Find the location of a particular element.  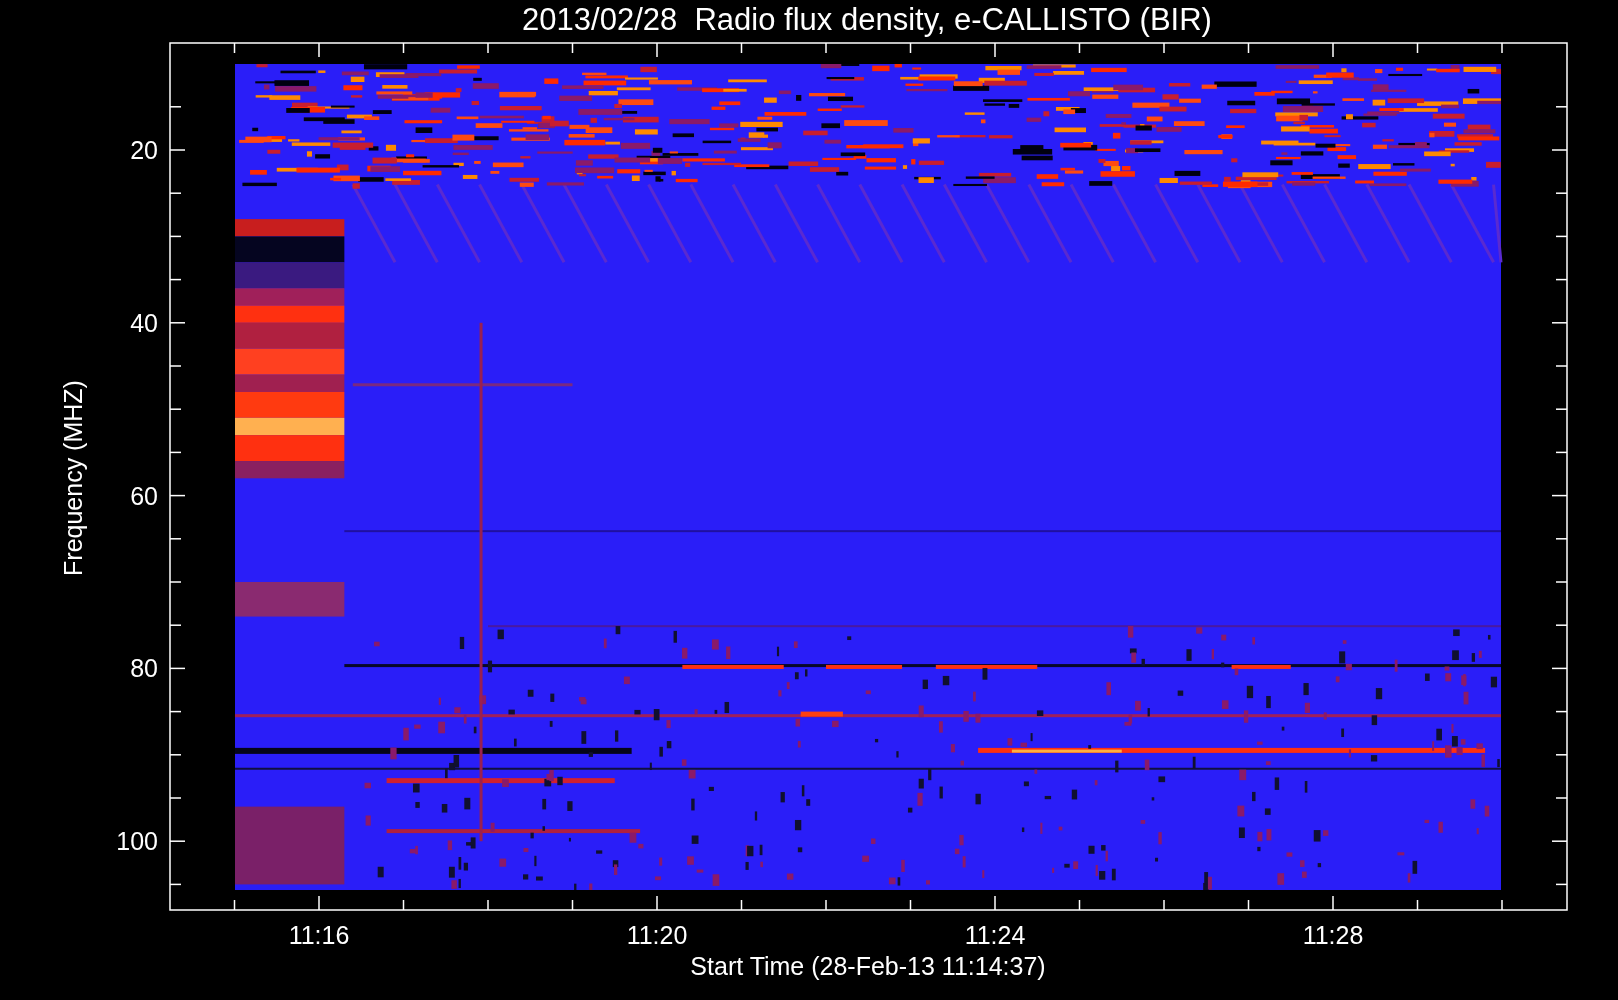

y-tick-label: 60 is located at coordinates (144, 495).